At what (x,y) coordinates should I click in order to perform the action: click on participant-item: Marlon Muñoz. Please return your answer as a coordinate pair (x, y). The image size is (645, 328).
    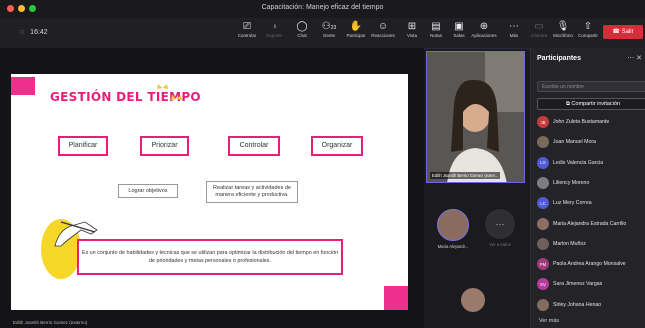
    Looking at the image, I should click on (561, 244).